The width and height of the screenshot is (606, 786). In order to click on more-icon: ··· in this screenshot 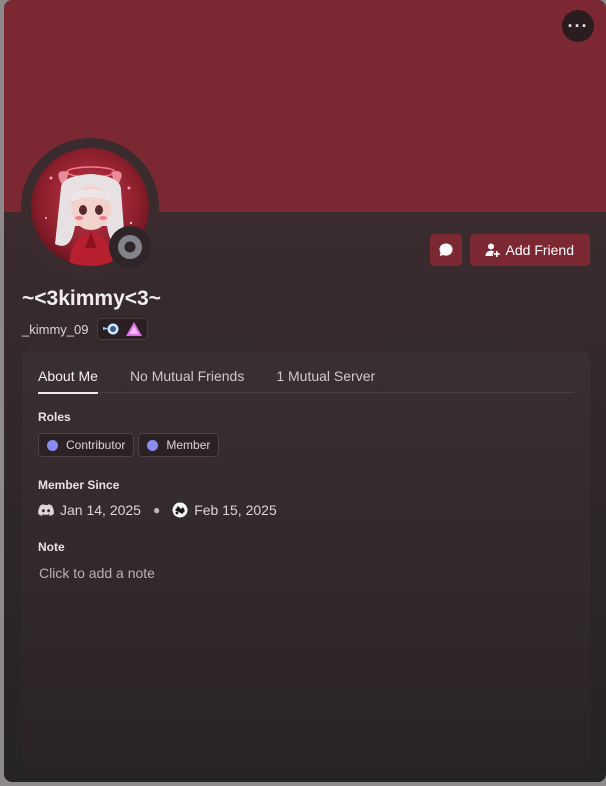, I will do `click(578, 25)`.